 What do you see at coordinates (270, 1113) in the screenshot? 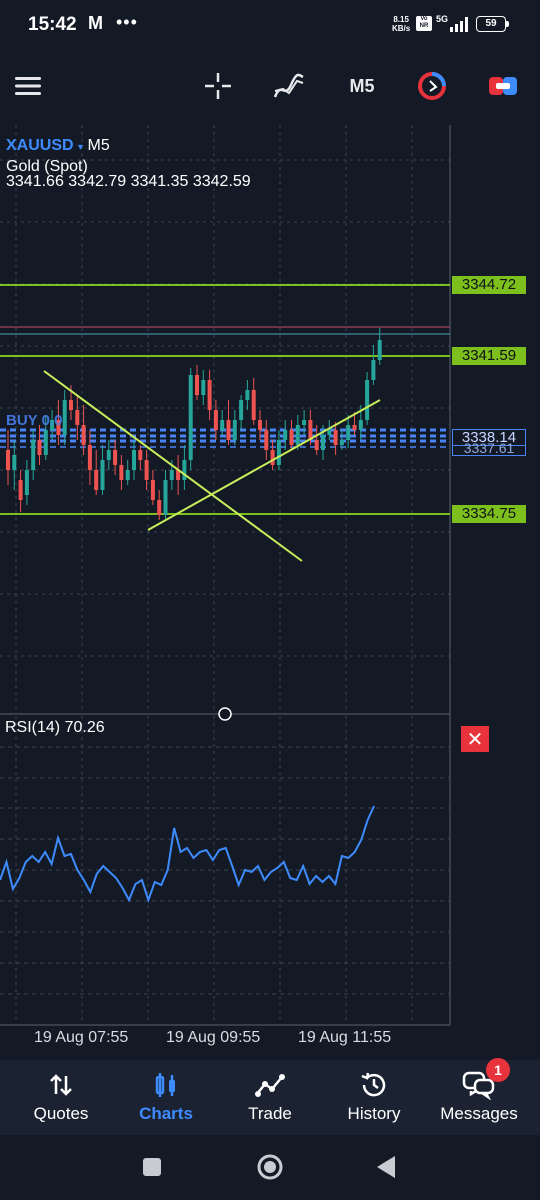
I see `nav-trade-label: Trade` at bounding box center [270, 1113].